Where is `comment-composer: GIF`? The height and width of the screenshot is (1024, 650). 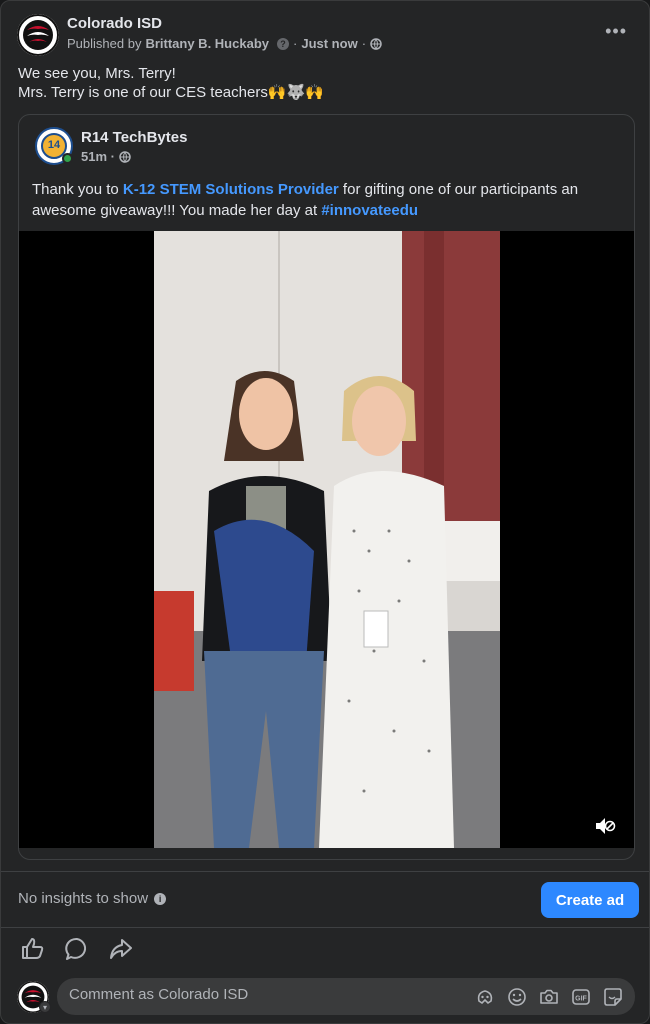
comment-composer: GIF is located at coordinates (346, 996).